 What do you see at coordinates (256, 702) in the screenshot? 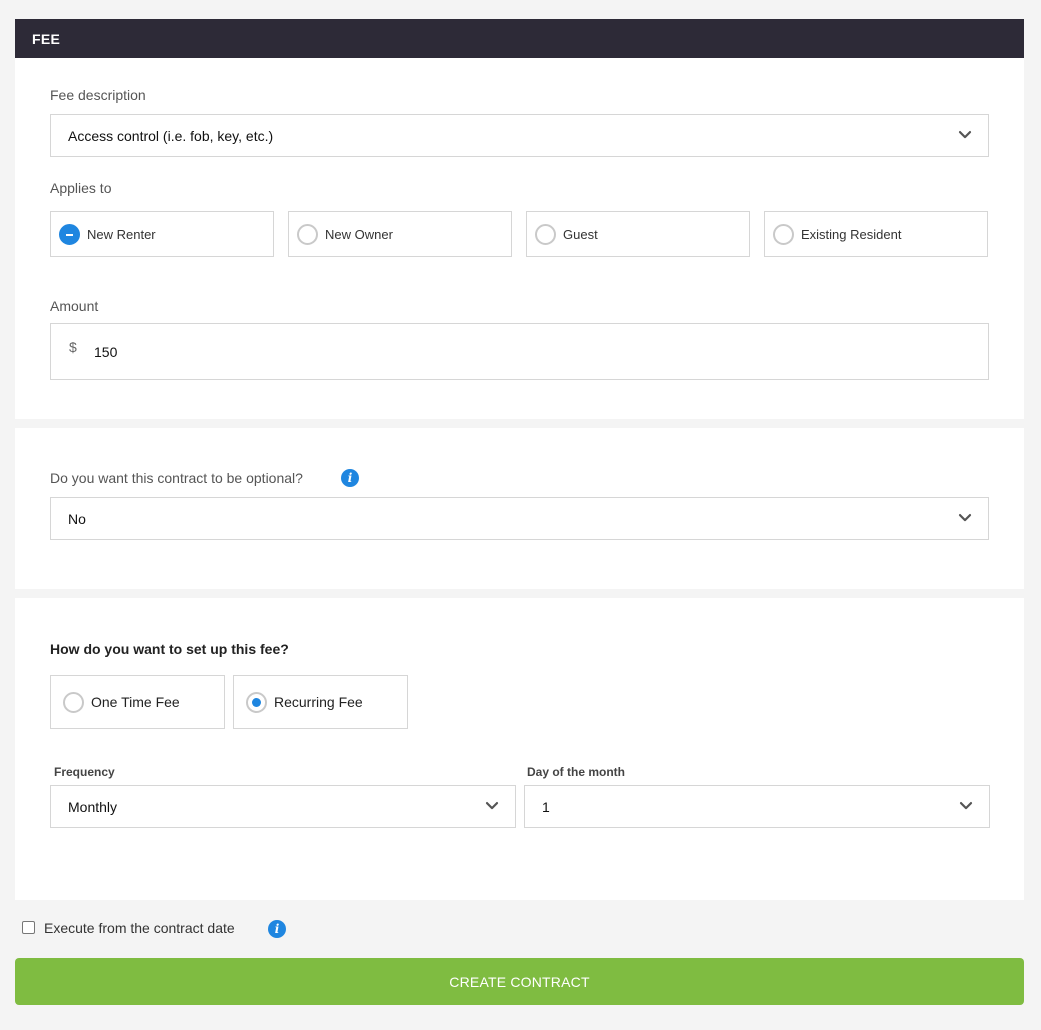
I see `radio-selected-icon` at bounding box center [256, 702].